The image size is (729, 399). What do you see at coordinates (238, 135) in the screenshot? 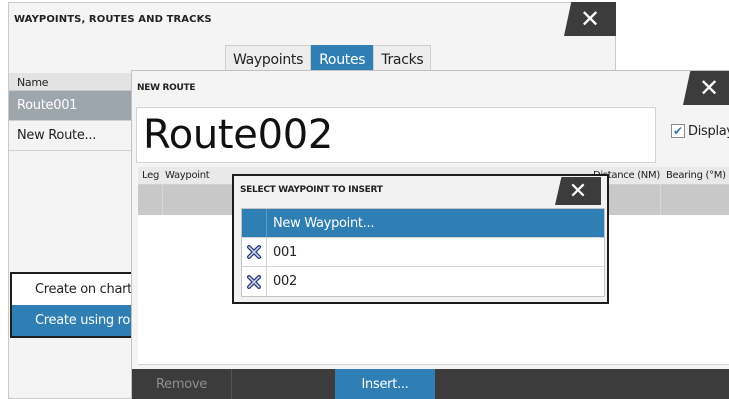
I see `route-name-value: Route002` at bounding box center [238, 135].